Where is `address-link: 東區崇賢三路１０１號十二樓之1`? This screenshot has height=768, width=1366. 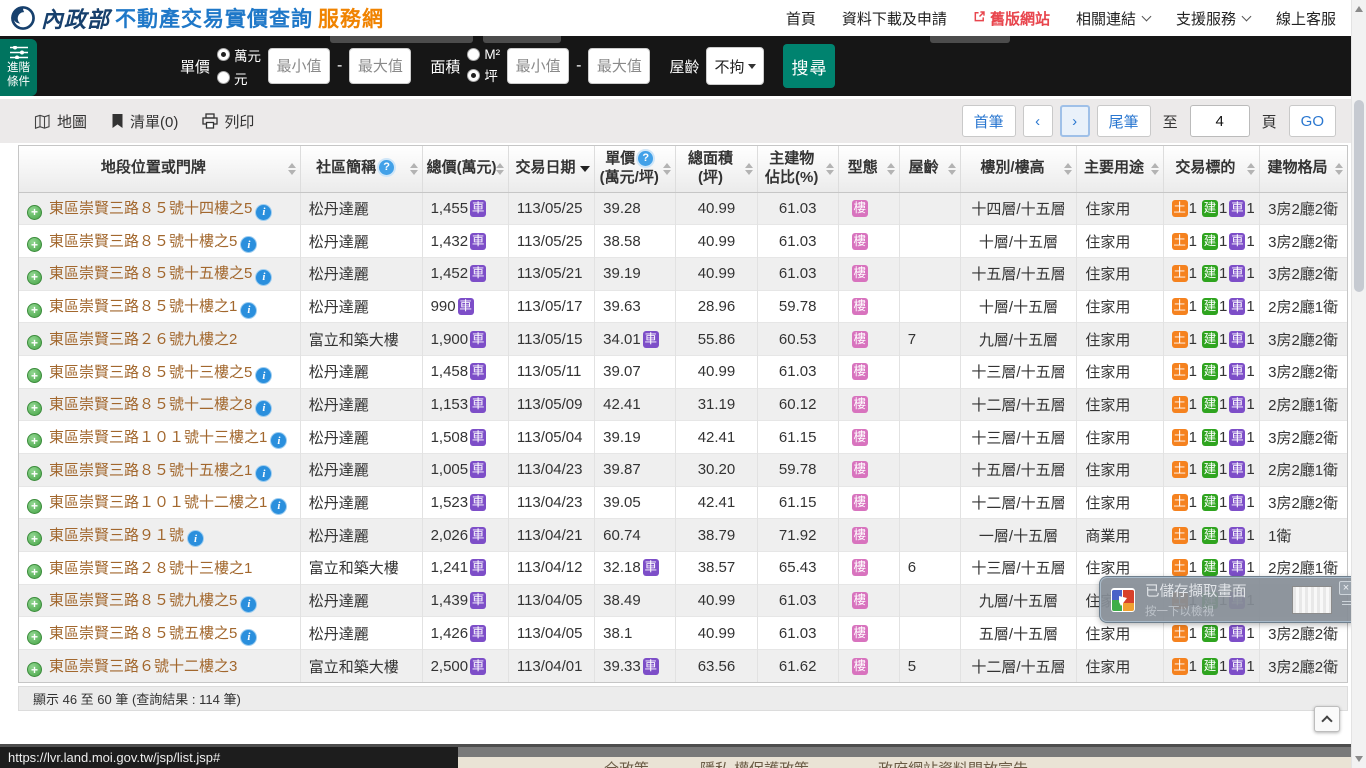 address-link: 東區崇賢三路１０１號十二樓之1 is located at coordinates (158, 502).